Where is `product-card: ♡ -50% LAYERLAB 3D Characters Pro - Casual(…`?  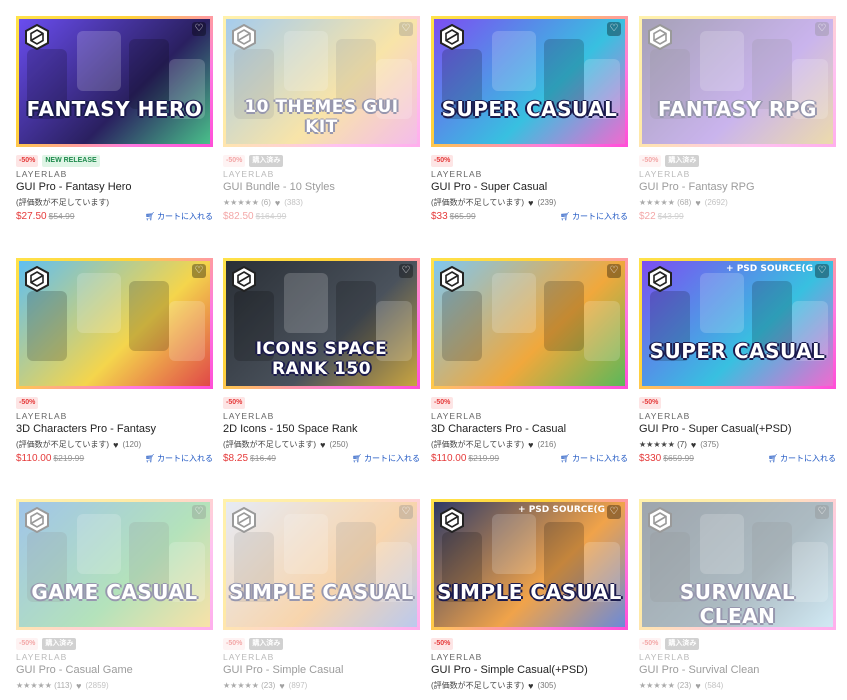
product-card: ♡ -50% LAYERLAB 3D Characters Pro - Casual(… is located at coordinates (529, 361).